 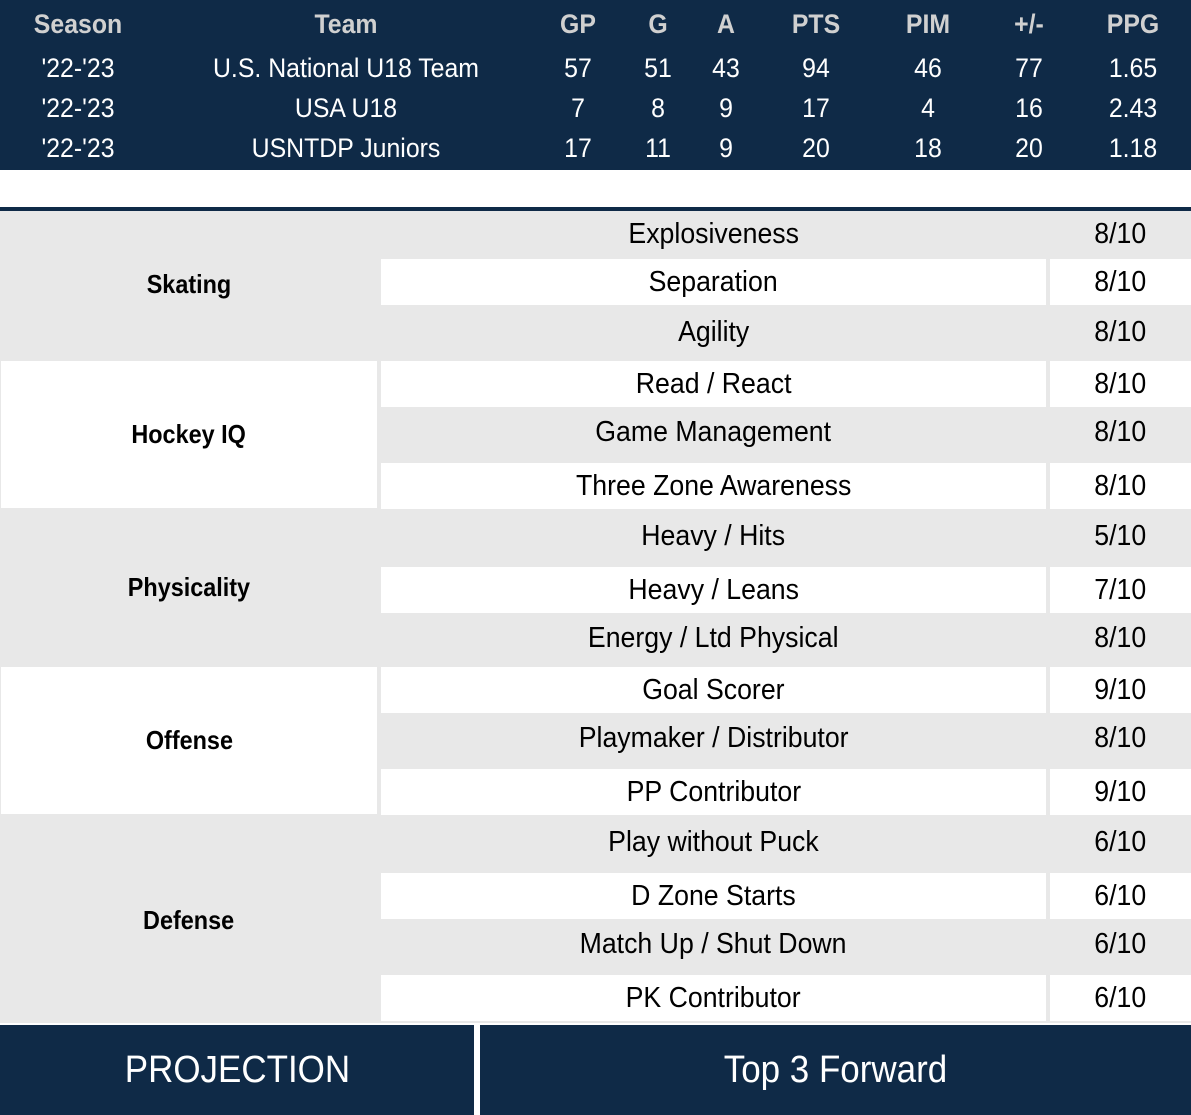 What do you see at coordinates (816, 68) in the screenshot?
I see `cell-pts: 94` at bounding box center [816, 68].